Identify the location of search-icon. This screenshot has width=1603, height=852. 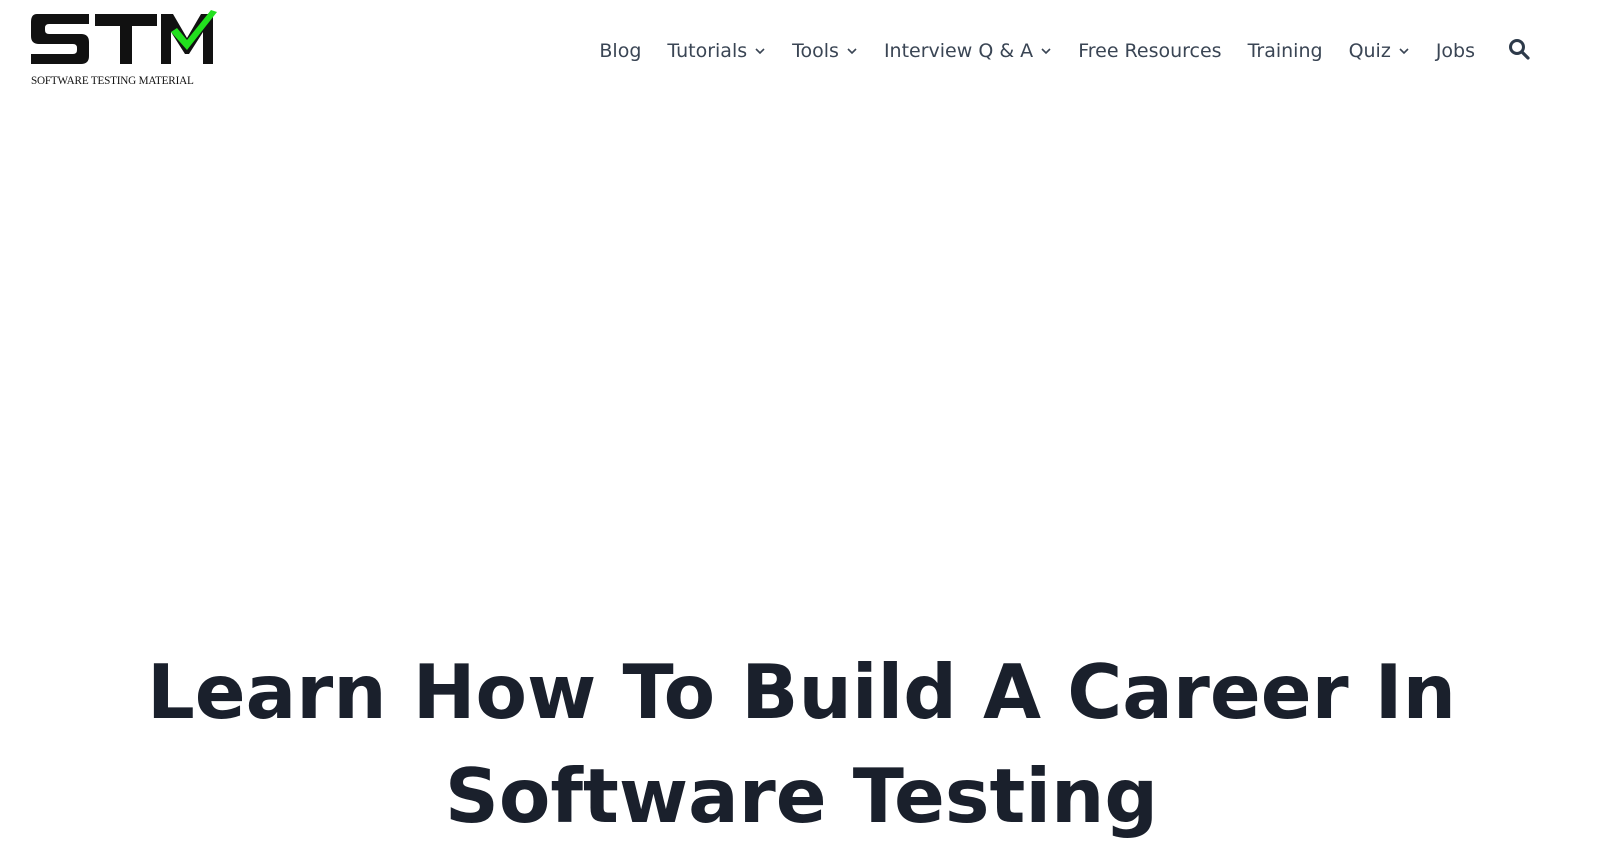
(1519, 49).